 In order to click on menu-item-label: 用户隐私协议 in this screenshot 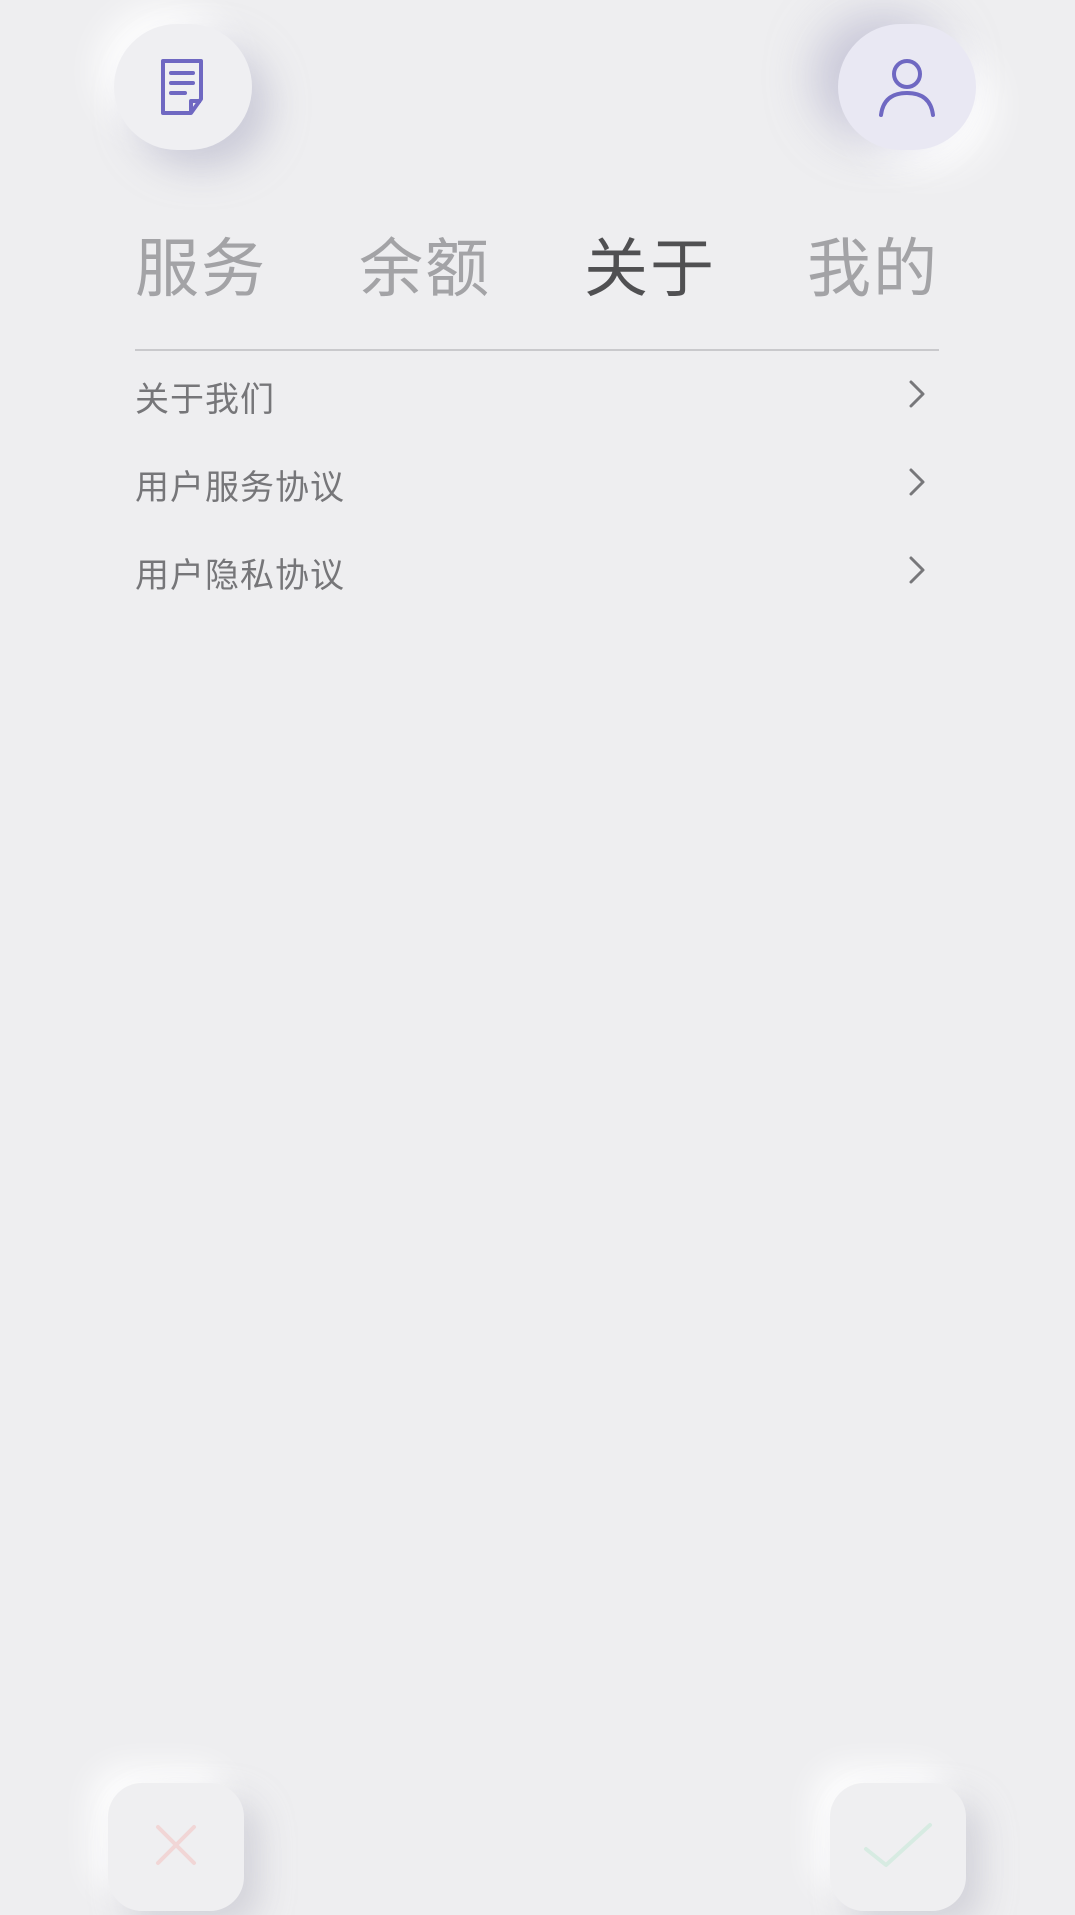, I will do `click(240, 575)`.